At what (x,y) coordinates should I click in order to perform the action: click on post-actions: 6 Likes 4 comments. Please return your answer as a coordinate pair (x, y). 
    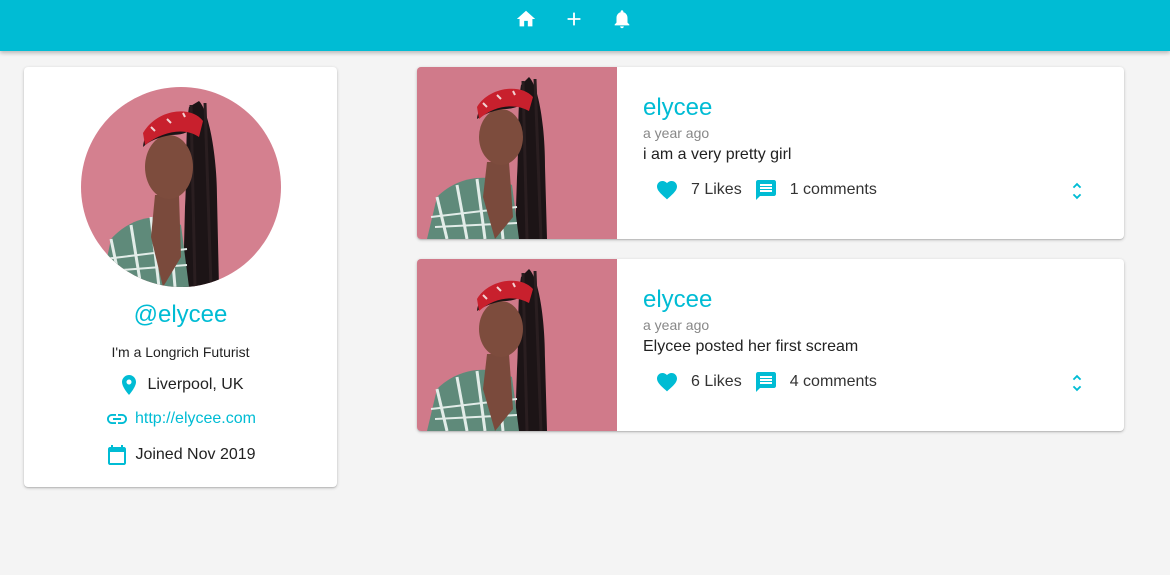
    Looking at the image, I should click on (765, 382).